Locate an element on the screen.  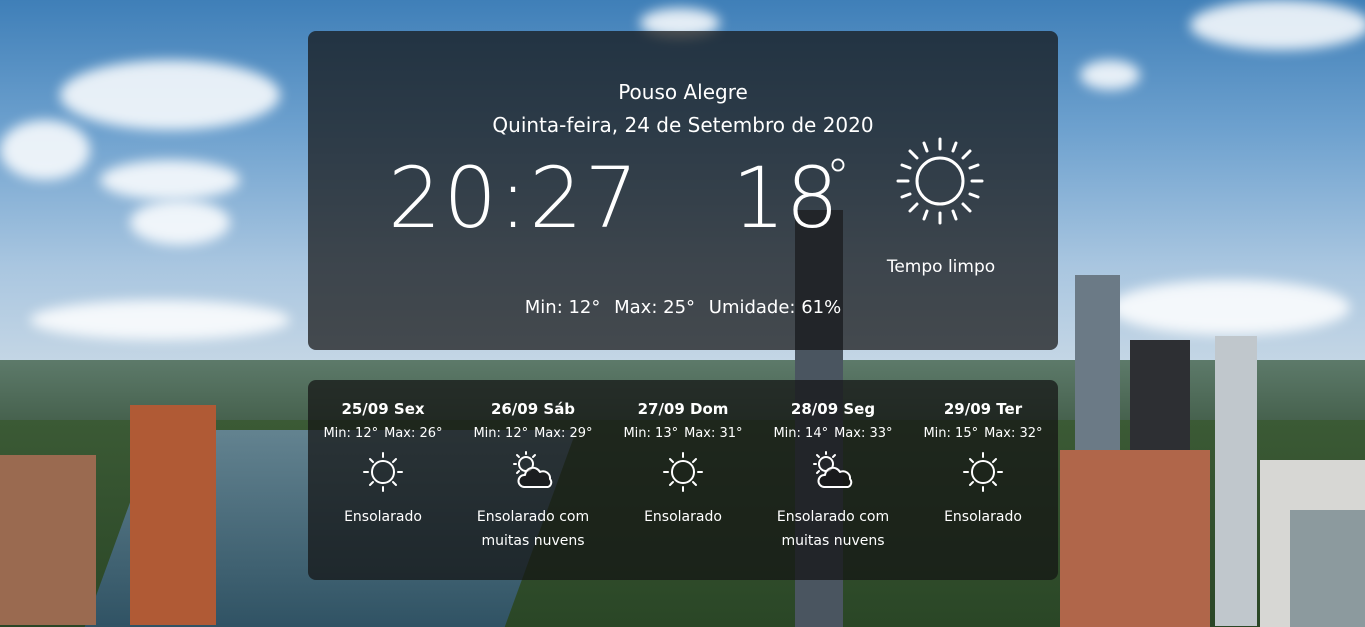
forecast-min-max: Min: 13° Max: 31° is located at coordinates (683, 433).